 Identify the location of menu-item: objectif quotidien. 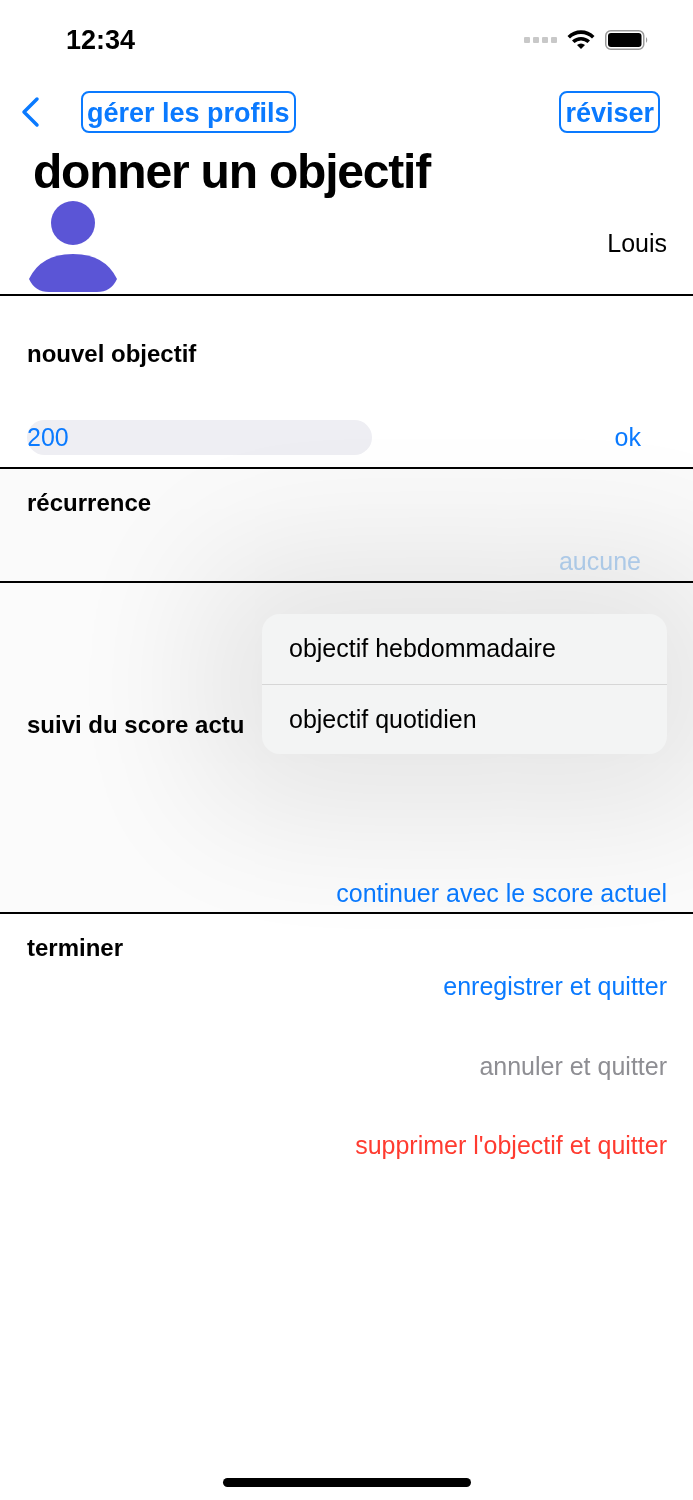
(464, 719).